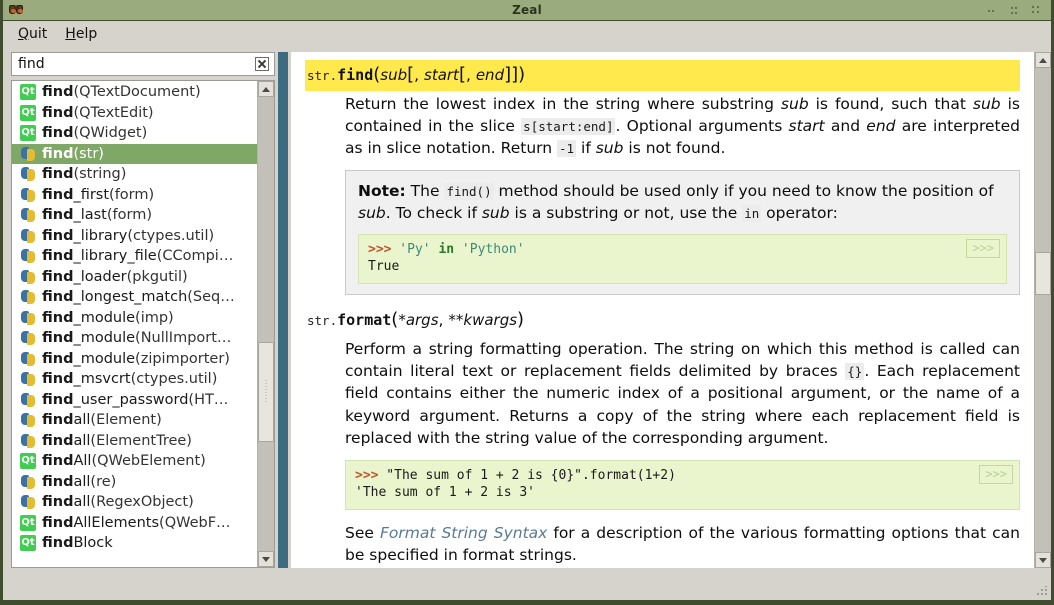 This screenshot has height=605, width=1054. Describe the element at coordinates (174, 379) in the screenshot. I see `result-context-text: (ctypes.util)` at that location.